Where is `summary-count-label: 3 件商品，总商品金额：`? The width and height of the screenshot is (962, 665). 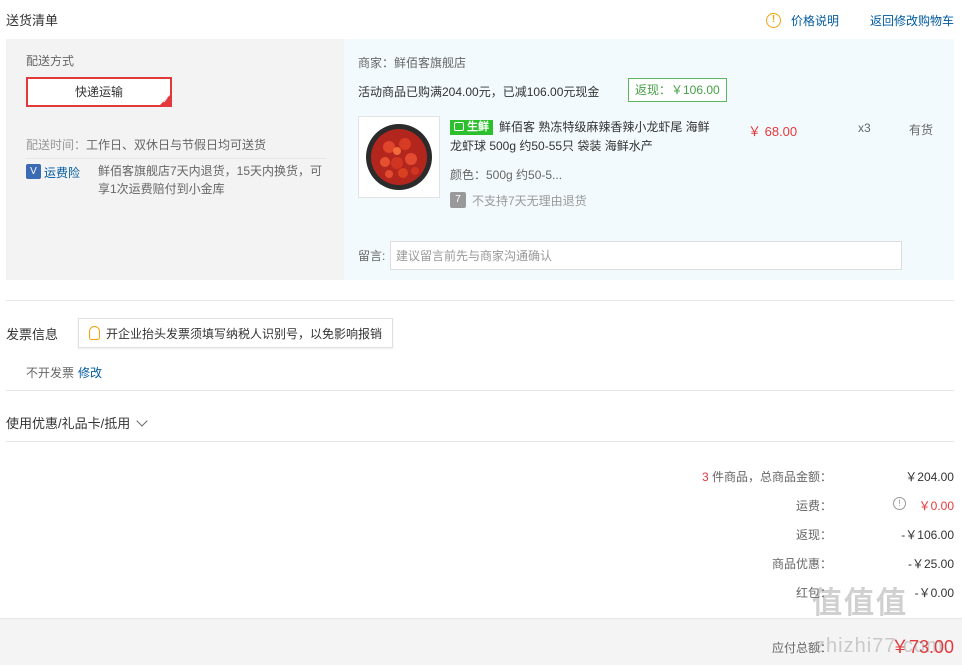
summary-count-label: 3 件商品，总商品金额： is located at coordinates (767, 476).